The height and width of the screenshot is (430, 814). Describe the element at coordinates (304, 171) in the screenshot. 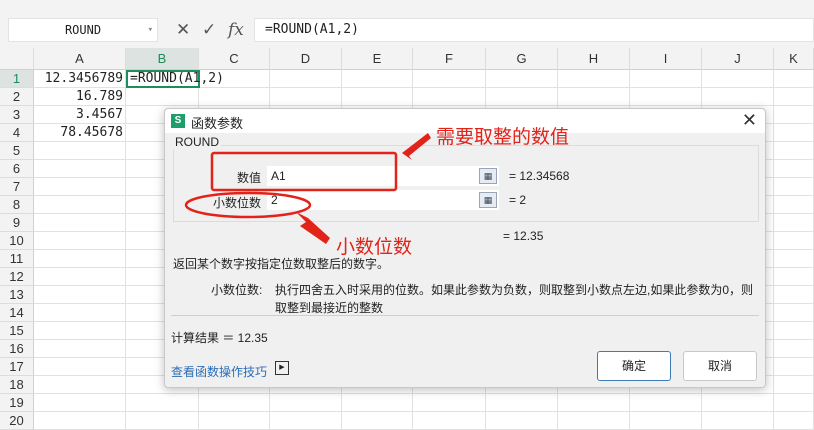

I see `highlight-box` at that location.